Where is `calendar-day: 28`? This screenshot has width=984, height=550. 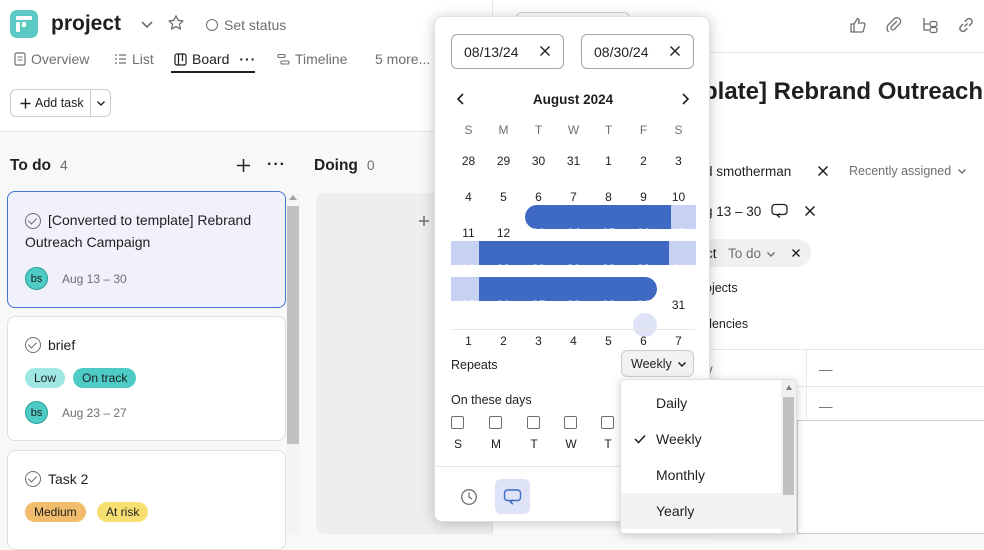 calendar-day: 28 is located at coordinates (573, 305).